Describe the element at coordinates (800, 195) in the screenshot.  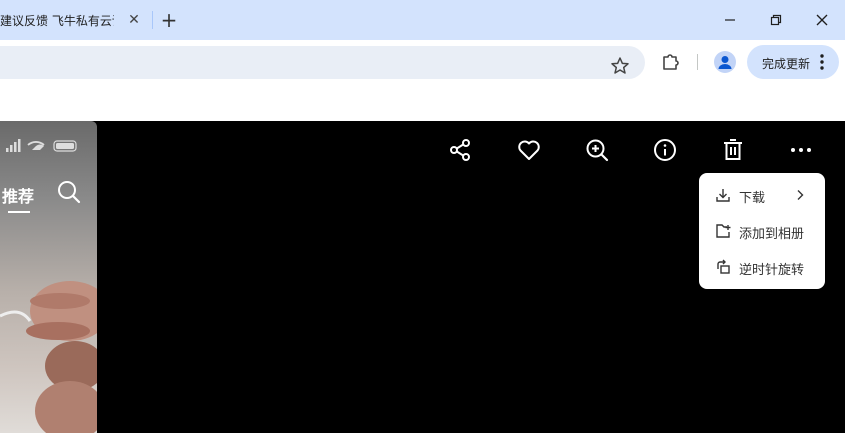
I see `chevron-right-icon` at that location.